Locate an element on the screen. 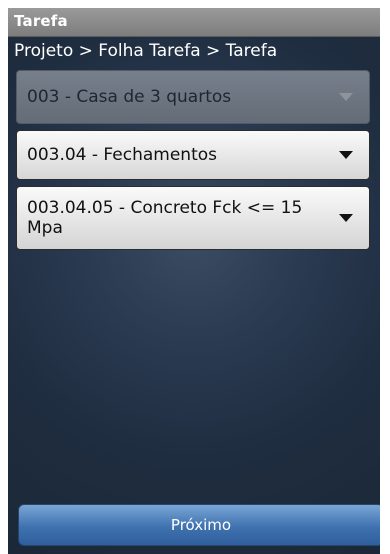 This screenshot has height=554, width=390. project-spinner: 003 - Casa de 3 quartos is located at coordinates (193, 97).